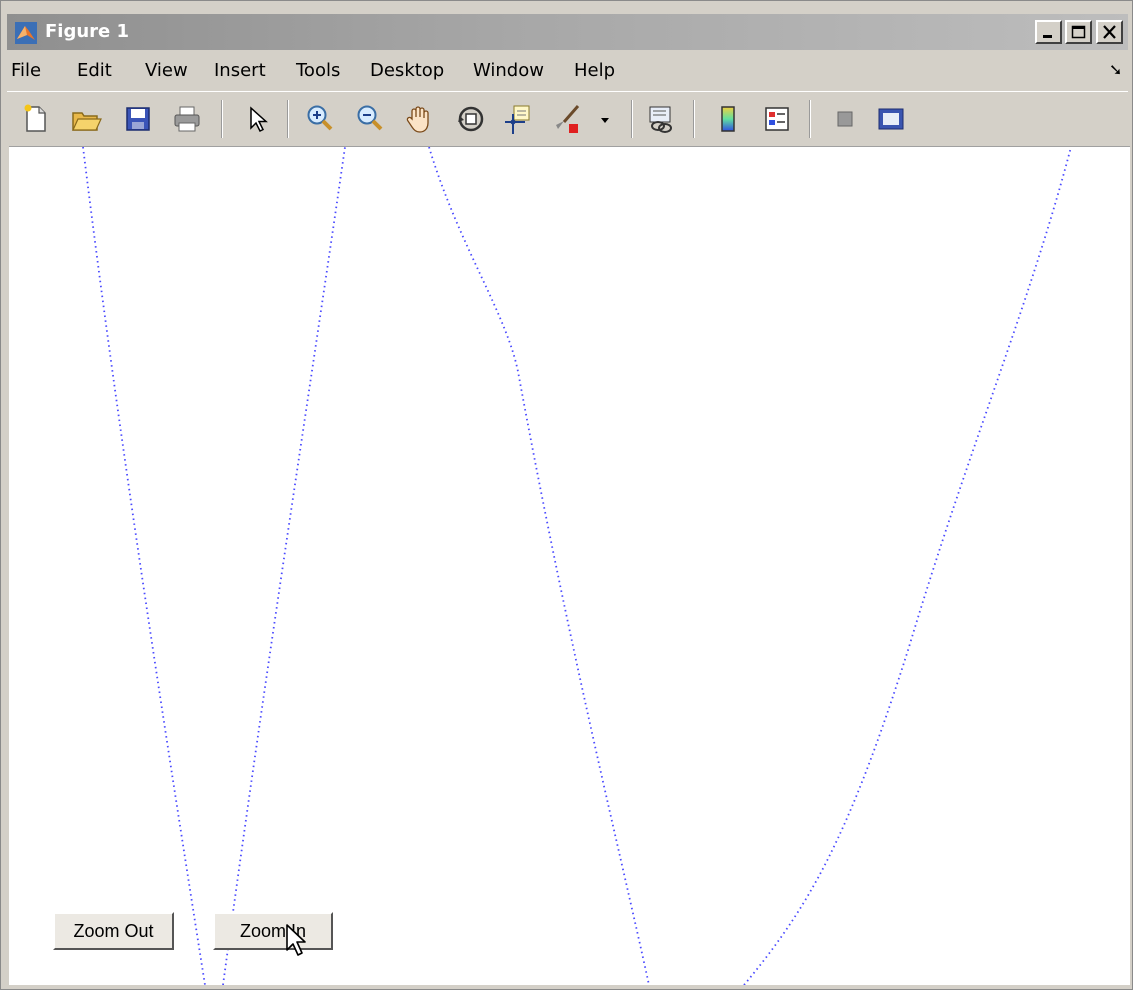 Image resolution: width=1133 pixels, height=990 pixels. I want to click on save-icon, so click(138, 119).